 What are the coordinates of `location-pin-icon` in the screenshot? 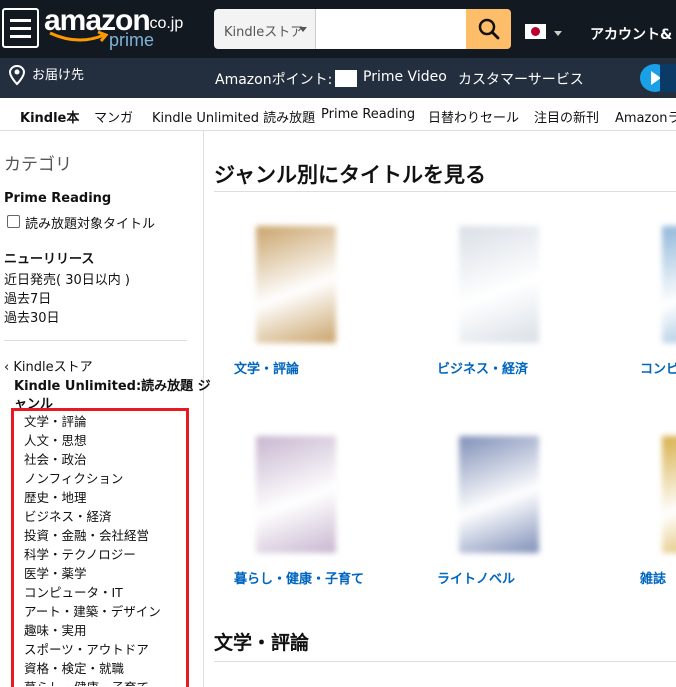 It's located at (17, 75).